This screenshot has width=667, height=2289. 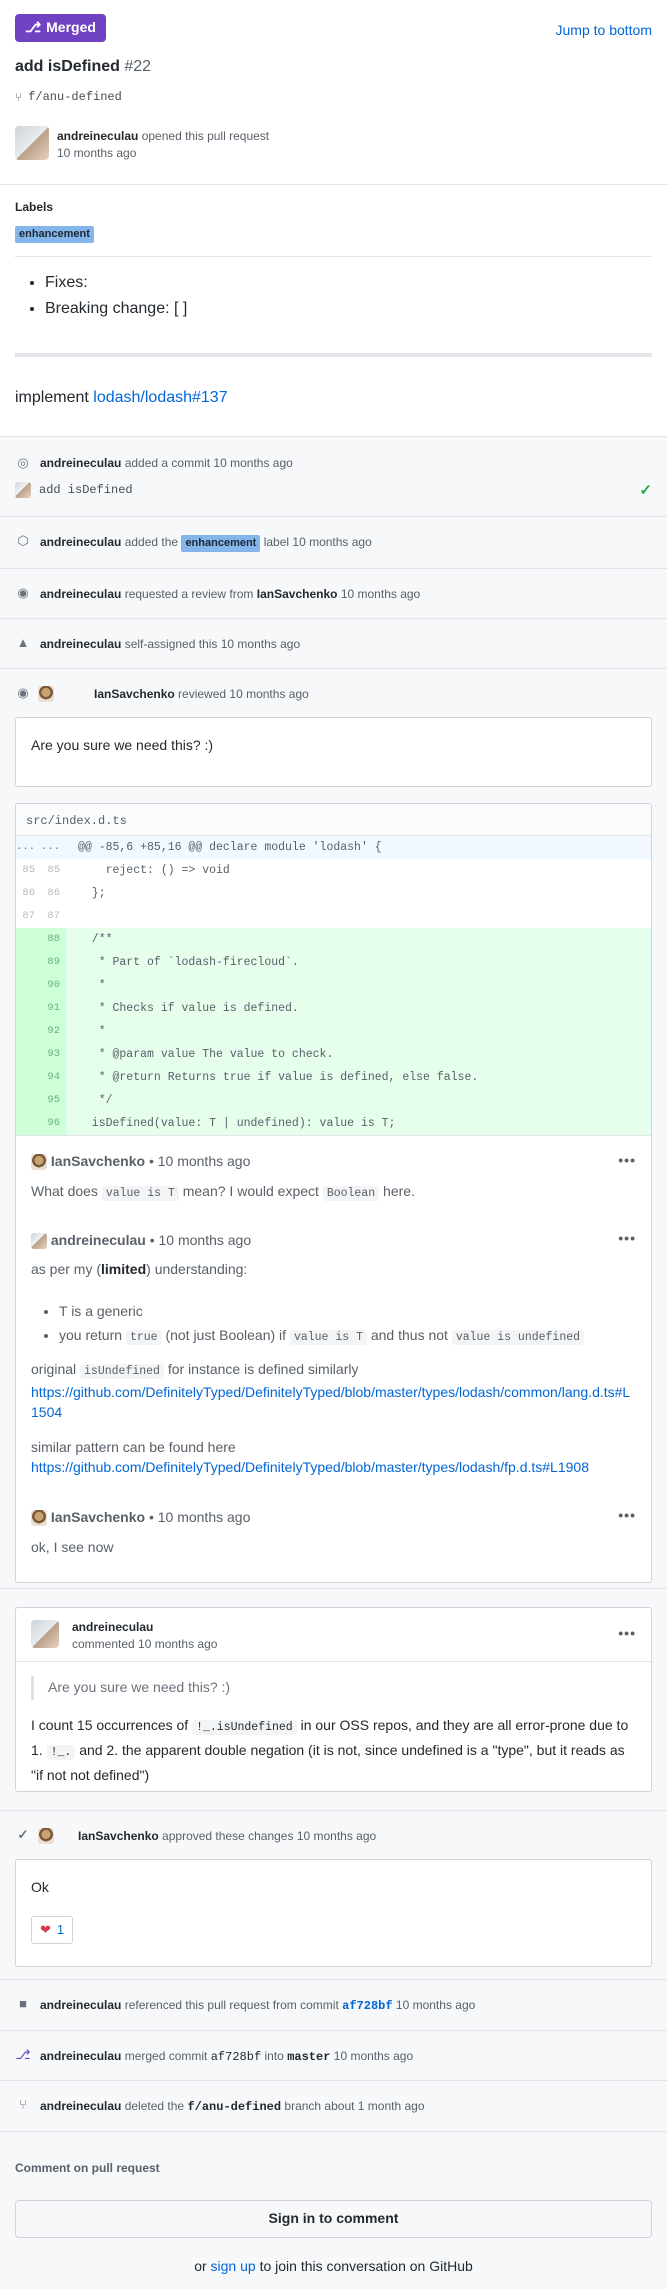 I want to click on merged-badge: ⎇ Merged, so click(x=60, y=28).